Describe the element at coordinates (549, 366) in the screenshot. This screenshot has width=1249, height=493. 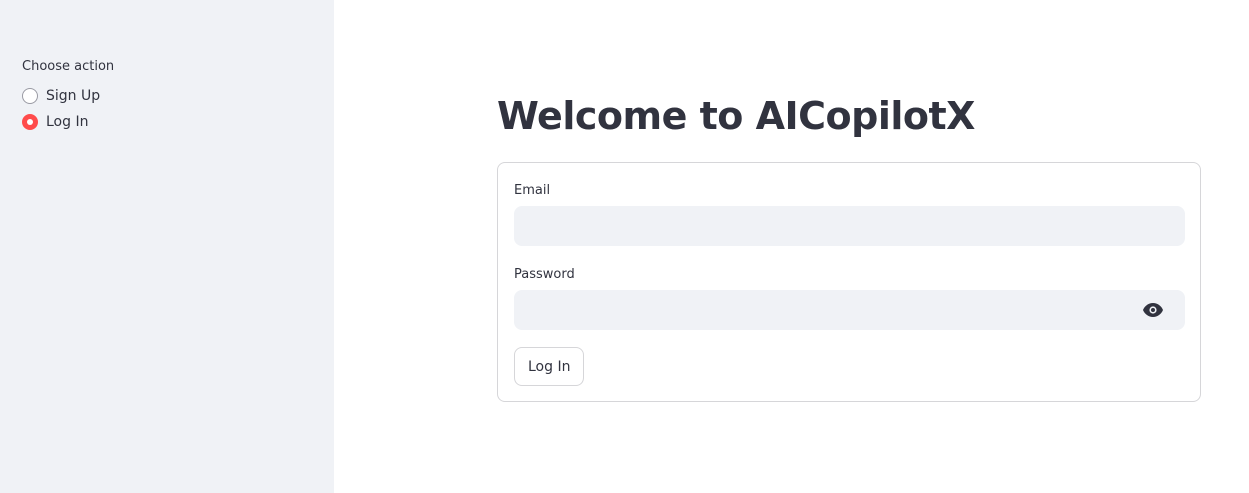
I see `log-in-button: Log In` at that location.